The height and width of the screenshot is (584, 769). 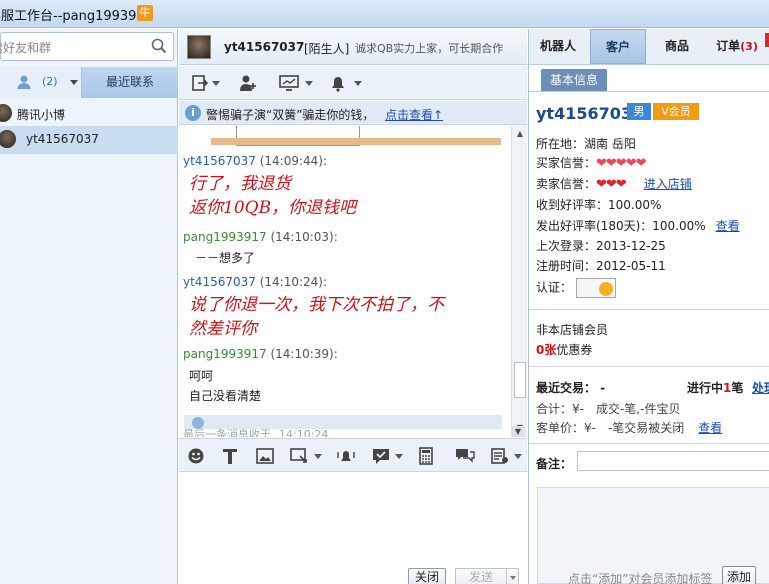 I want to click on warning-text: 警惕骗子演“双簧”骗走你的钱，, so click(x=290, y=115).